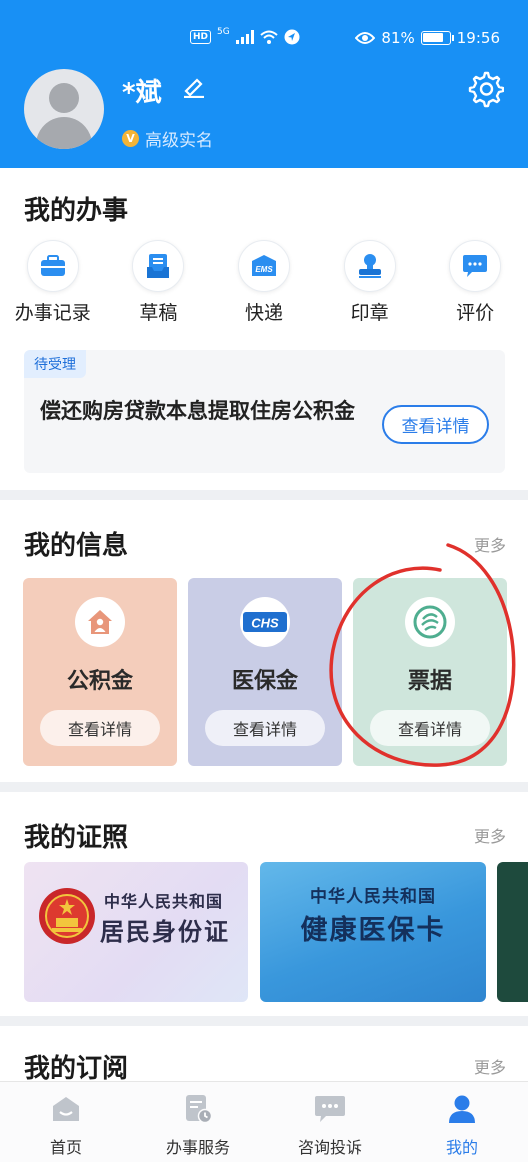  Describe the element at coordinates (197, 411) in the screenshot. I see `pending-item-title: 偿还购房贷款本息提取住房公积金` at that location.